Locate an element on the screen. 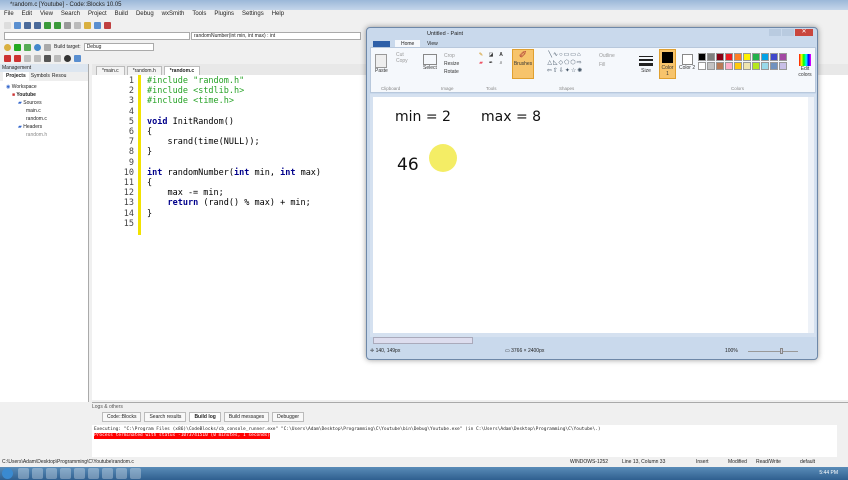 The width and height of the screenshot is (848, 480). tab-build-log: Build log is located at coordinates (205, 417).